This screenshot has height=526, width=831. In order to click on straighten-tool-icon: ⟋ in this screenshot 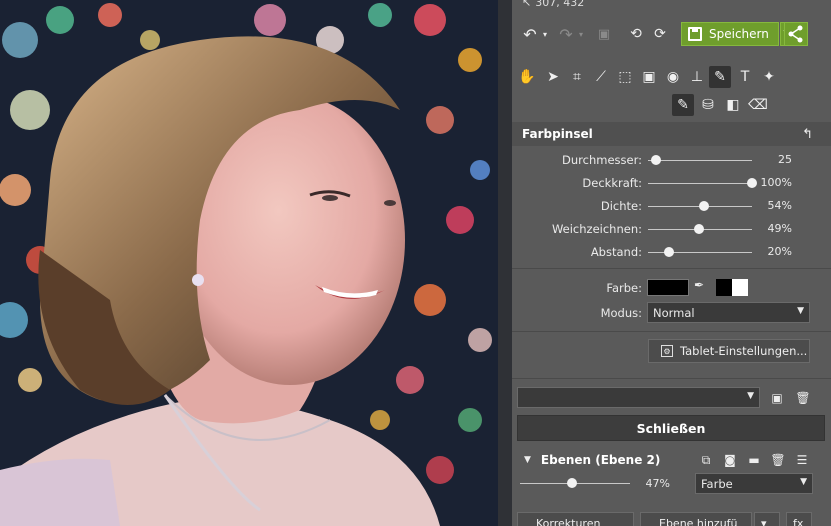, I will do `click(601, 77)`.